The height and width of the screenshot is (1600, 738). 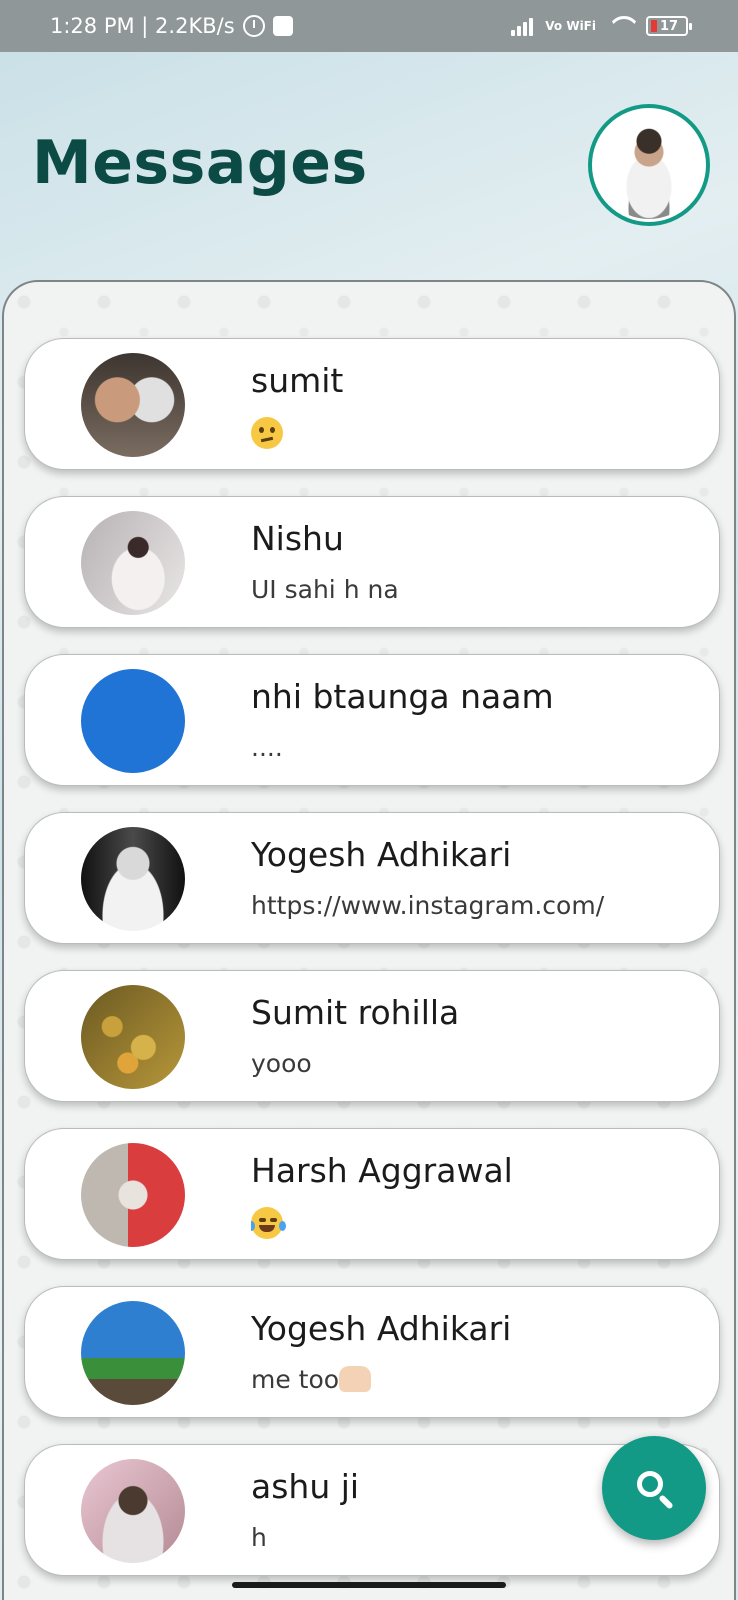 What do you see at coordinates (267, 1223) in the screenshot?
I see `face-with-tears-of-joy-emoji` at bounding box center [267, 1223].